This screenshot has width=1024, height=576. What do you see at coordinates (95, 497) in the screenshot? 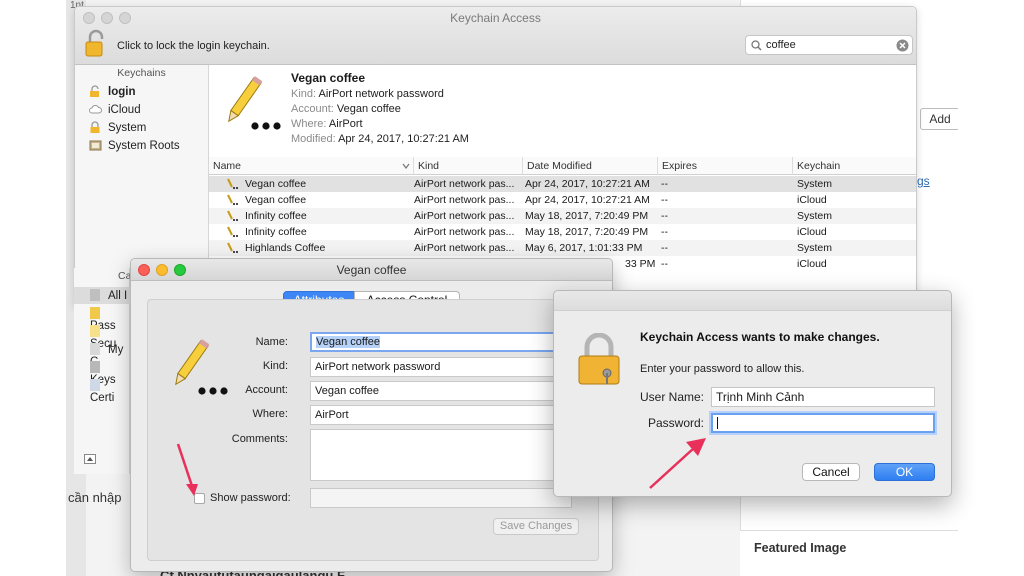
I see `background-text-cannhap: cần nhập` at bounding box center [95, 497].